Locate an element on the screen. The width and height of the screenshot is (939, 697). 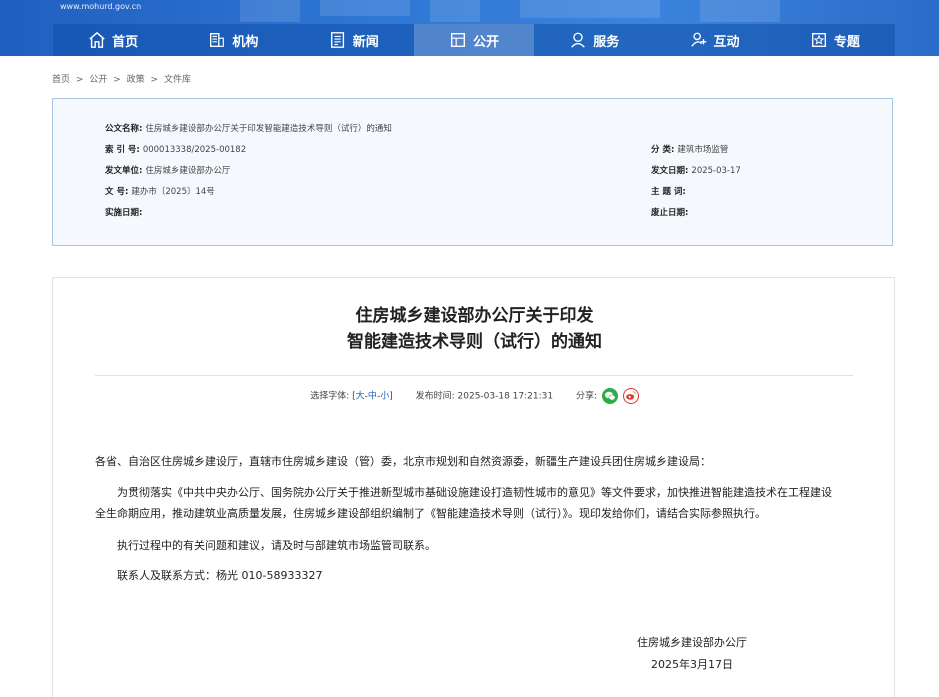
meta-date-row: 发文日期: 2025-03-17 is located at coordinates (696, 170).